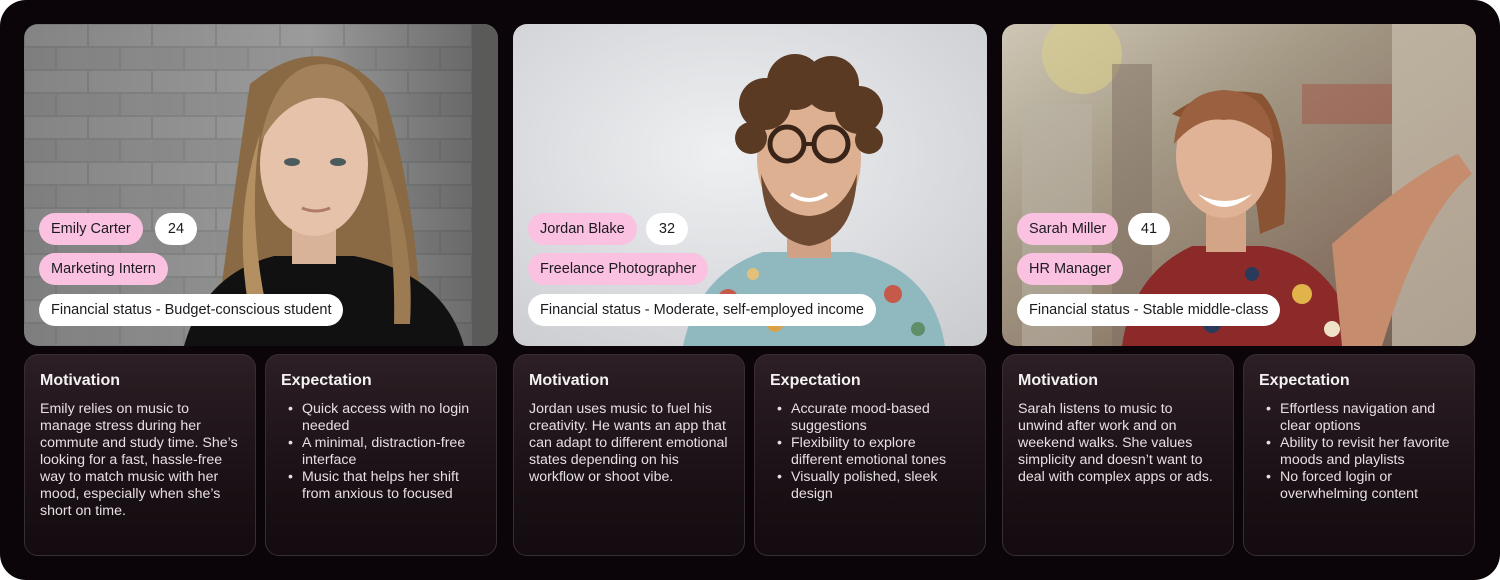 The height and width of the screenshot is (580, 1500). I want to click on financial-status-chip: Financial status - Stable middle-class, so click(1149, 310).